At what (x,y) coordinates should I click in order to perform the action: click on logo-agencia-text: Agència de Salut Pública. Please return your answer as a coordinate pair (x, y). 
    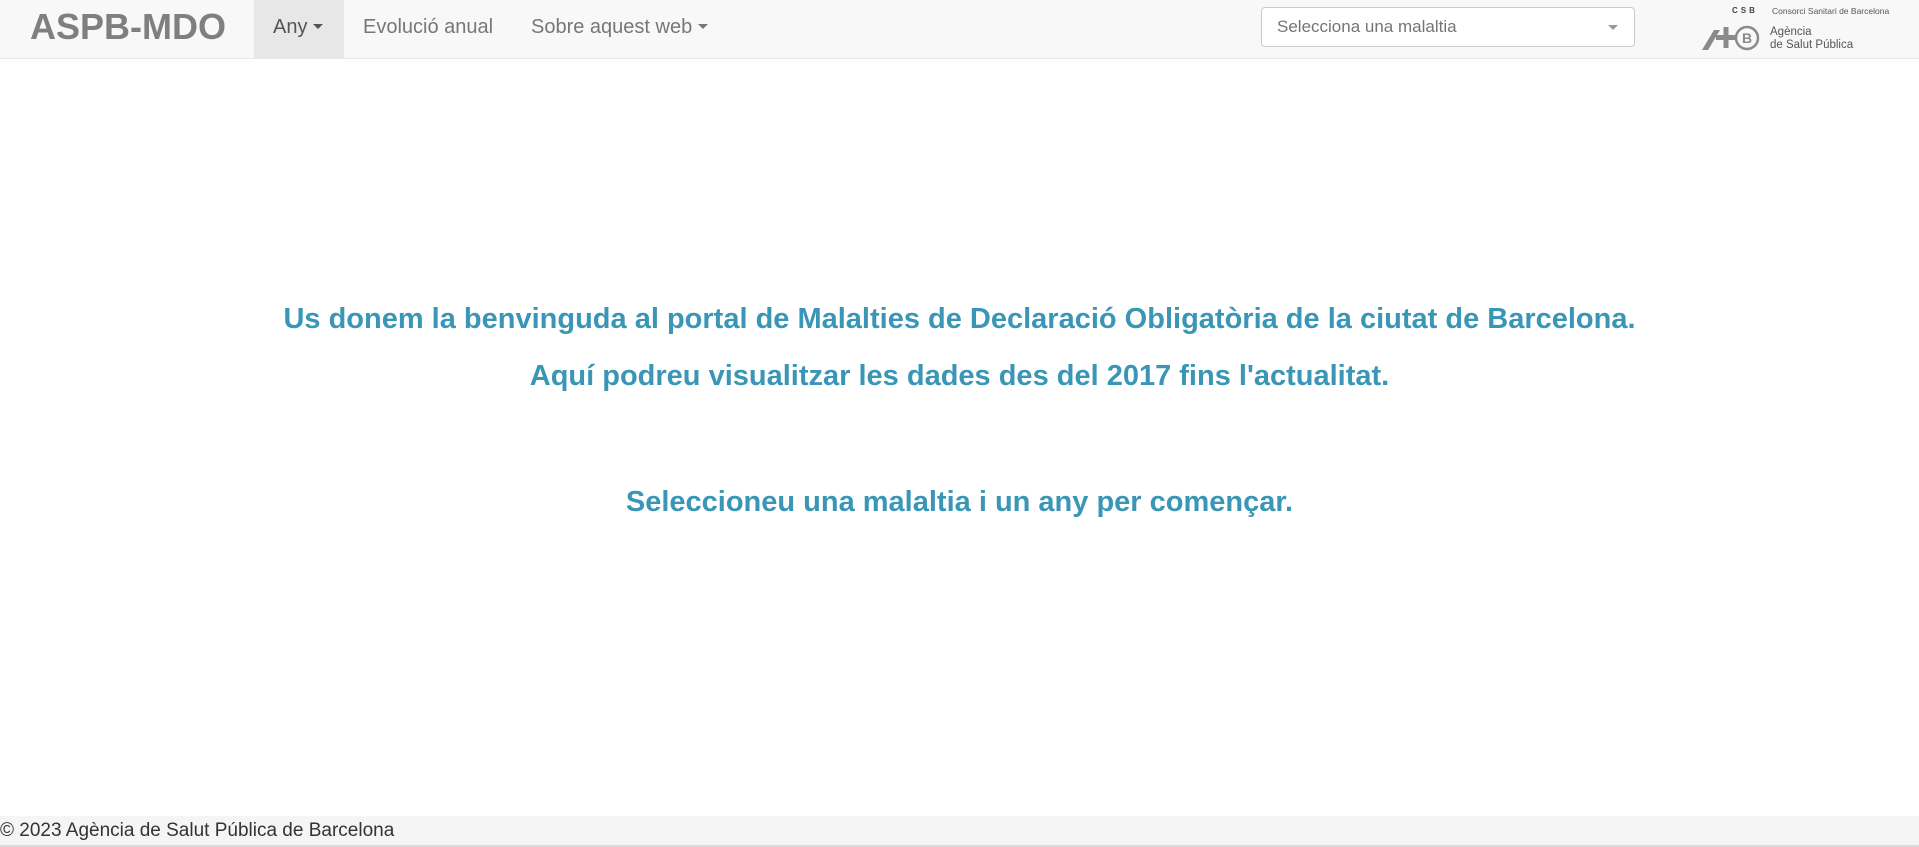
    Looking at the image, I should click on (1811, 39).